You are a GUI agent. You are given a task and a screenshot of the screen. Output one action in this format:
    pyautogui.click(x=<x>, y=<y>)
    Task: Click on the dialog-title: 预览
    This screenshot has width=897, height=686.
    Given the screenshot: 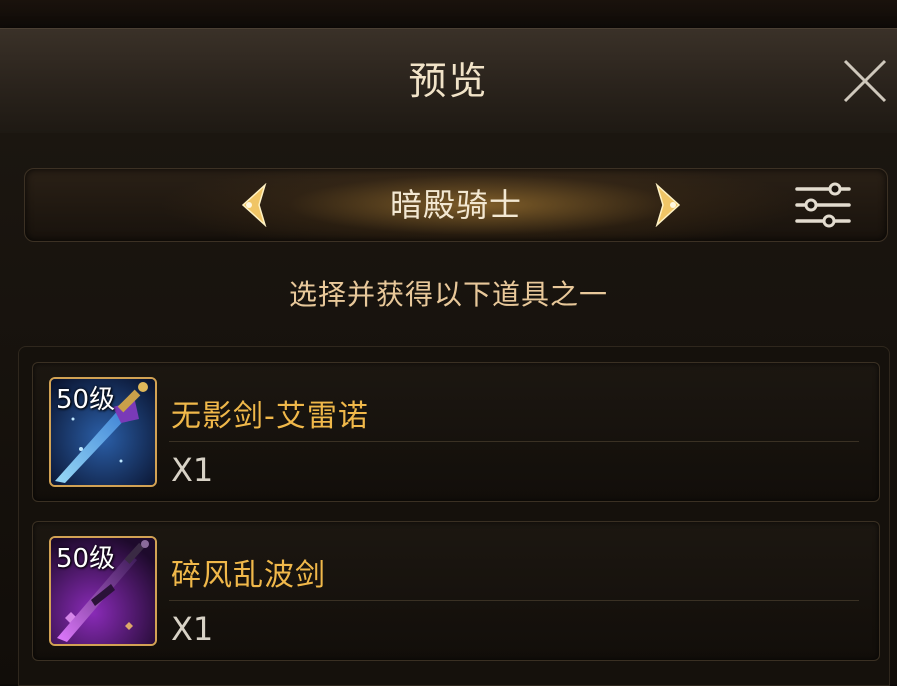 What is the action you would take?
    pyautogui.click(x=448, y=81)
    